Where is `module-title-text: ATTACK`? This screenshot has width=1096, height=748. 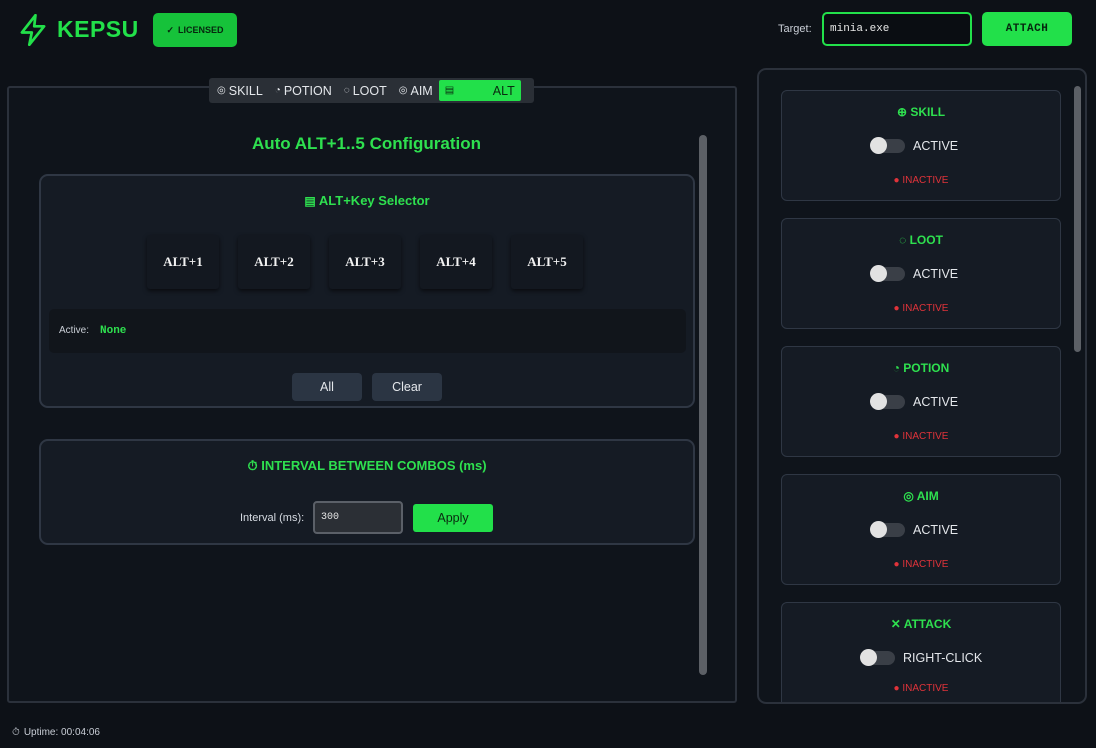 module-title-text: ATTACK is located at coordinates (927, 624).